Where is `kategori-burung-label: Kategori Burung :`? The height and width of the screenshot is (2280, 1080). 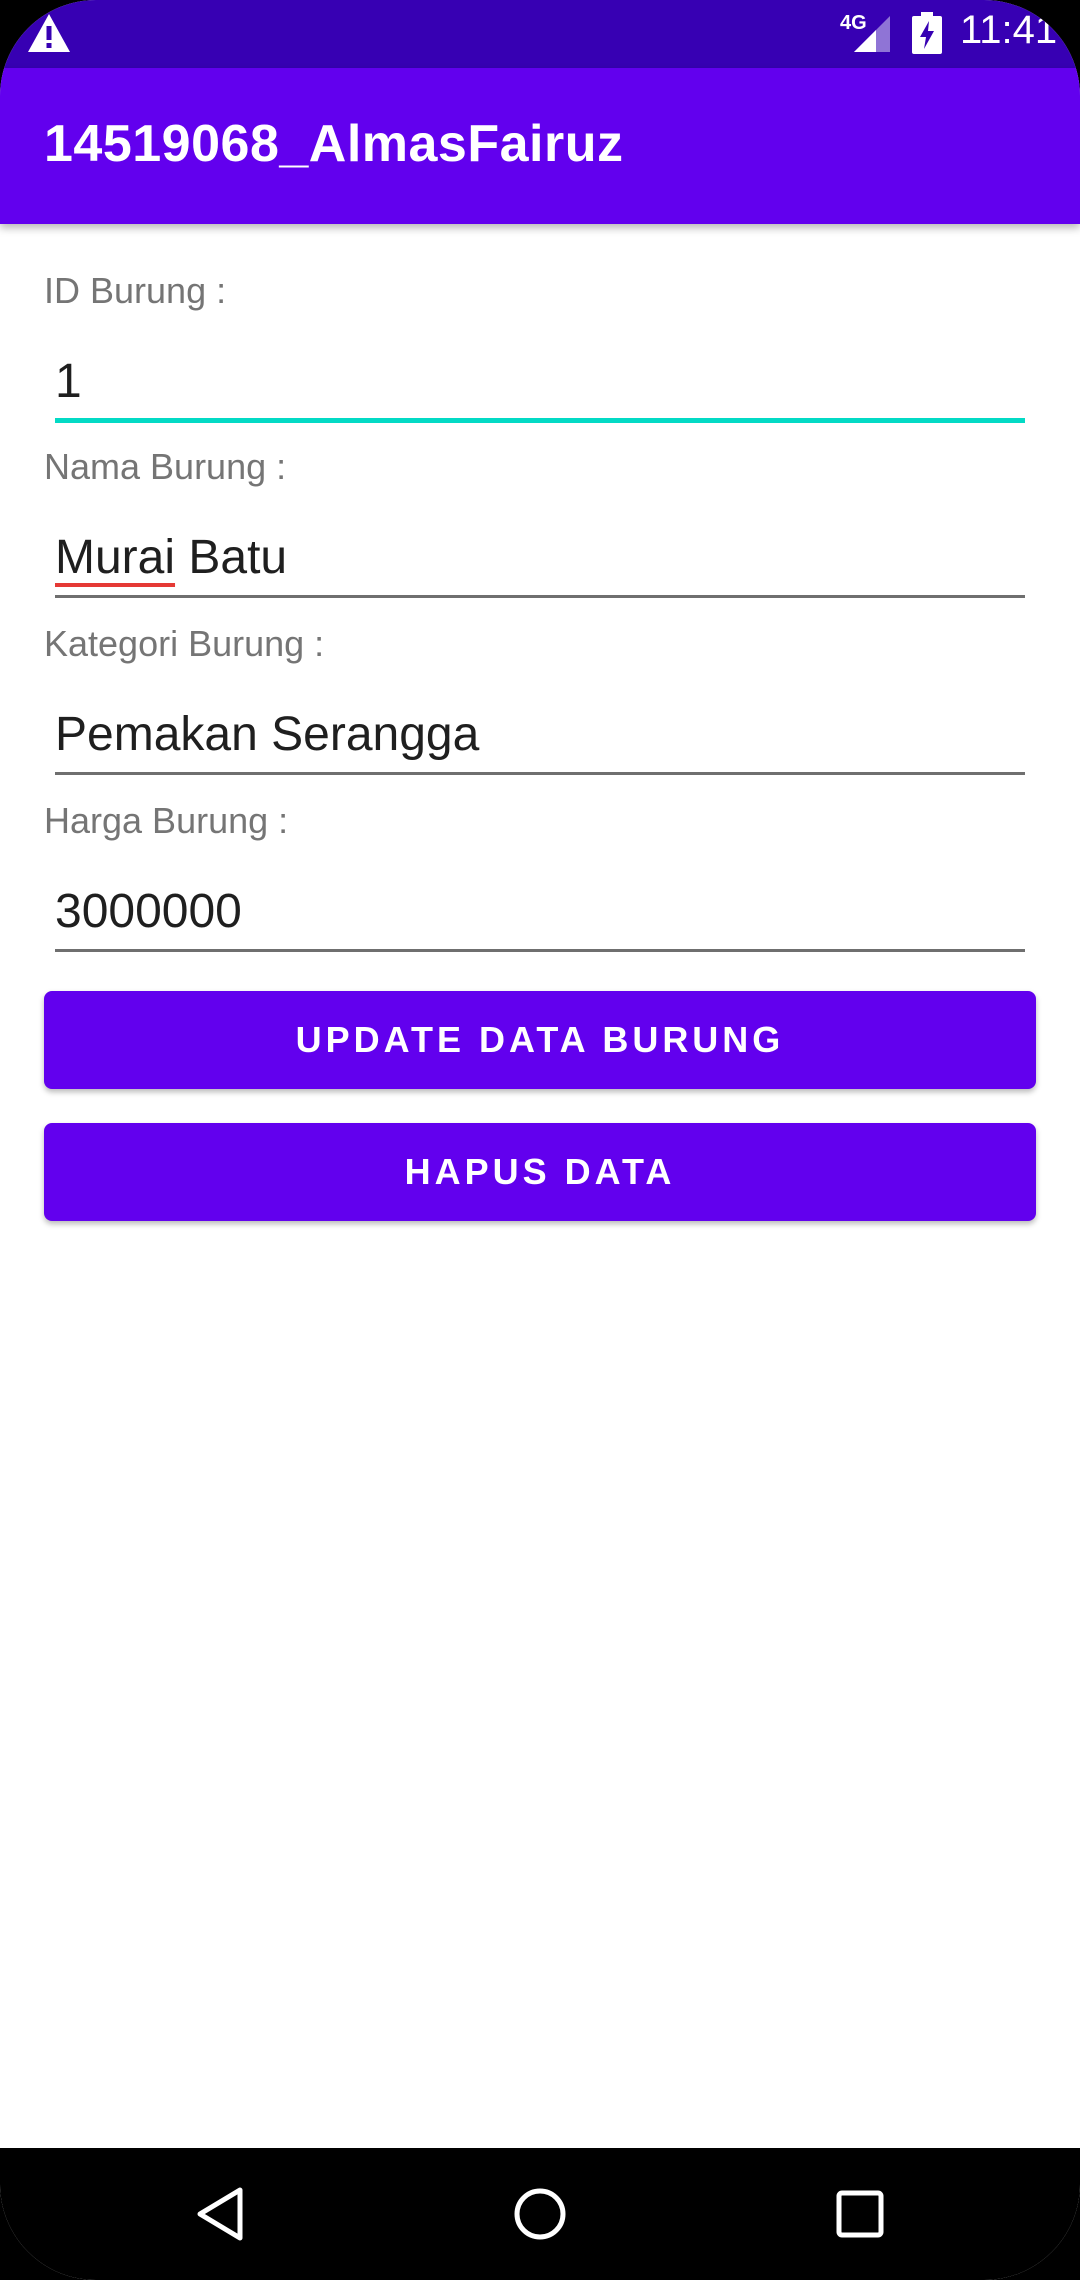
kategori-burung-label: Kategori Burung : is located at coordinates (184, 643).